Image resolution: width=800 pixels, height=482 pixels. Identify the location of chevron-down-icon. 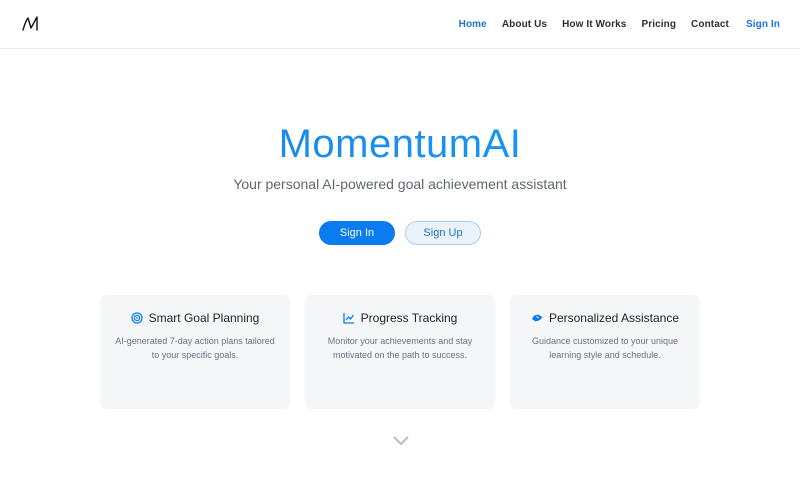
(401, 439).